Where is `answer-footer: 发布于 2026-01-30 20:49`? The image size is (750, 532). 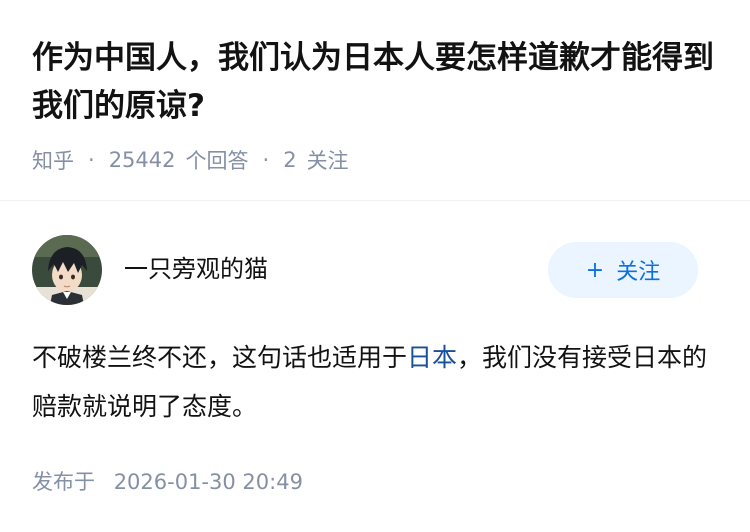
answer-footer: 发布于 2026-01-30 20:49 is located at coordinates (167, 482).